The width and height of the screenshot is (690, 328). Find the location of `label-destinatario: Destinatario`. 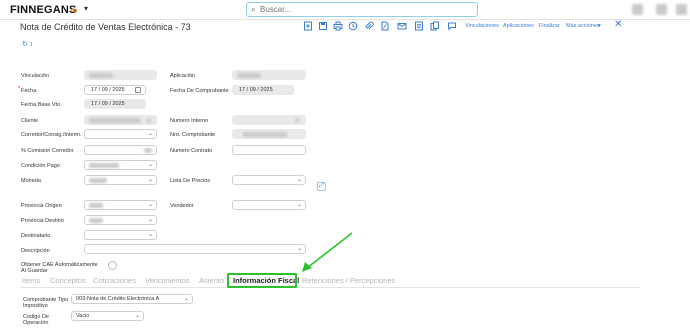

label-destinatario: Destinatario is located at coordinates (36, 236).